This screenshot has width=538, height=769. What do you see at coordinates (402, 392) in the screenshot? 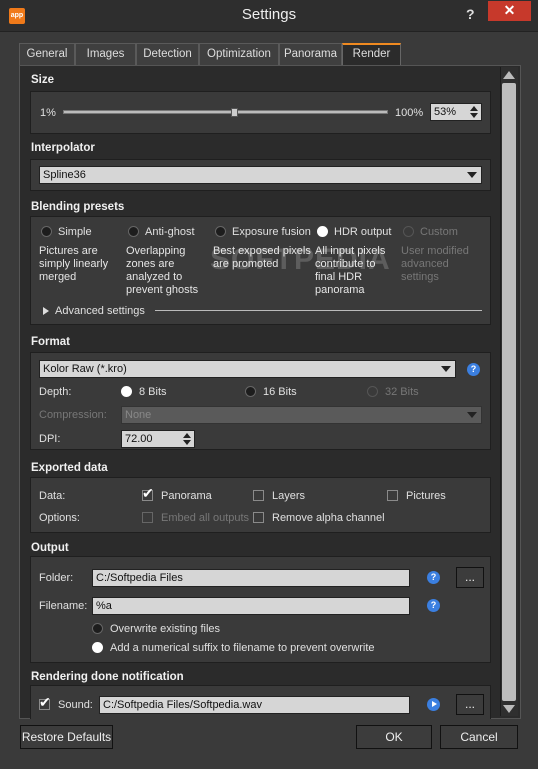
I see `depth-32-label: 32 Bits` at bounding box center [402, 392].